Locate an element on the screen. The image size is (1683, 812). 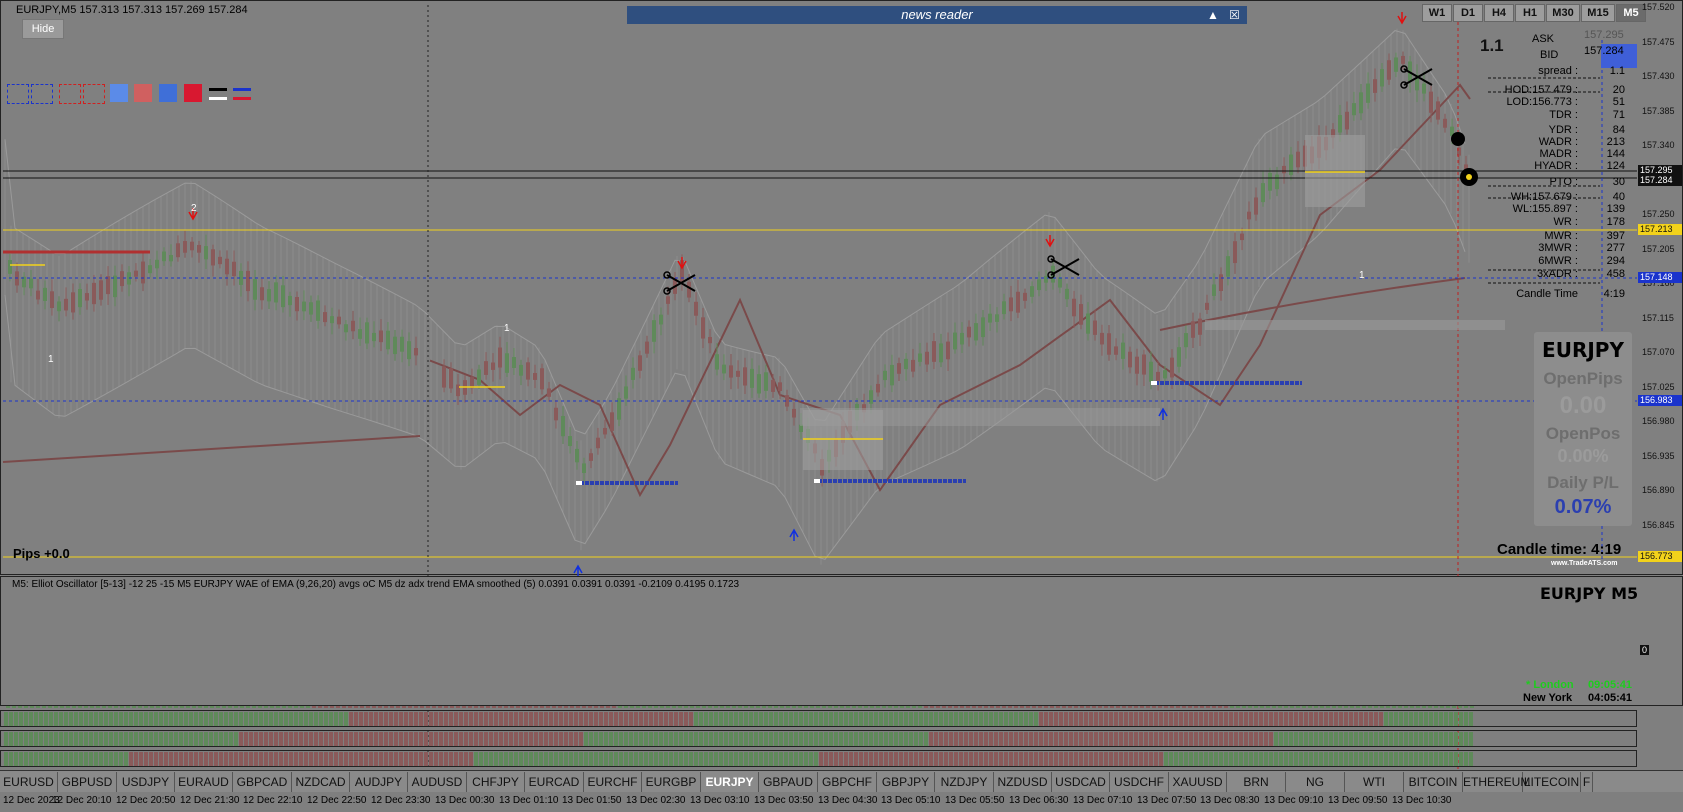
timeframe-button-m30: M30 is located at coordinates (1563, 13).